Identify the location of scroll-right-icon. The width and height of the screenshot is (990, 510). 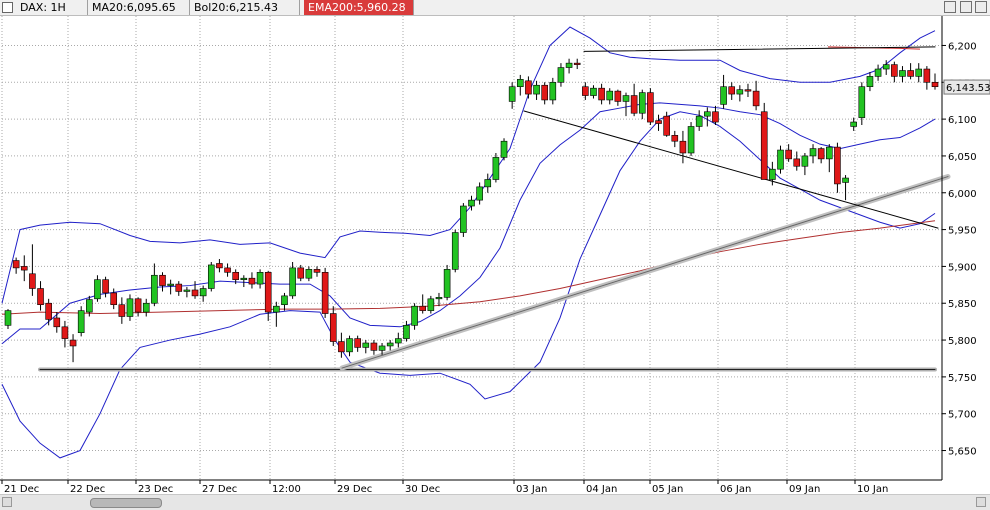
(981, 502).